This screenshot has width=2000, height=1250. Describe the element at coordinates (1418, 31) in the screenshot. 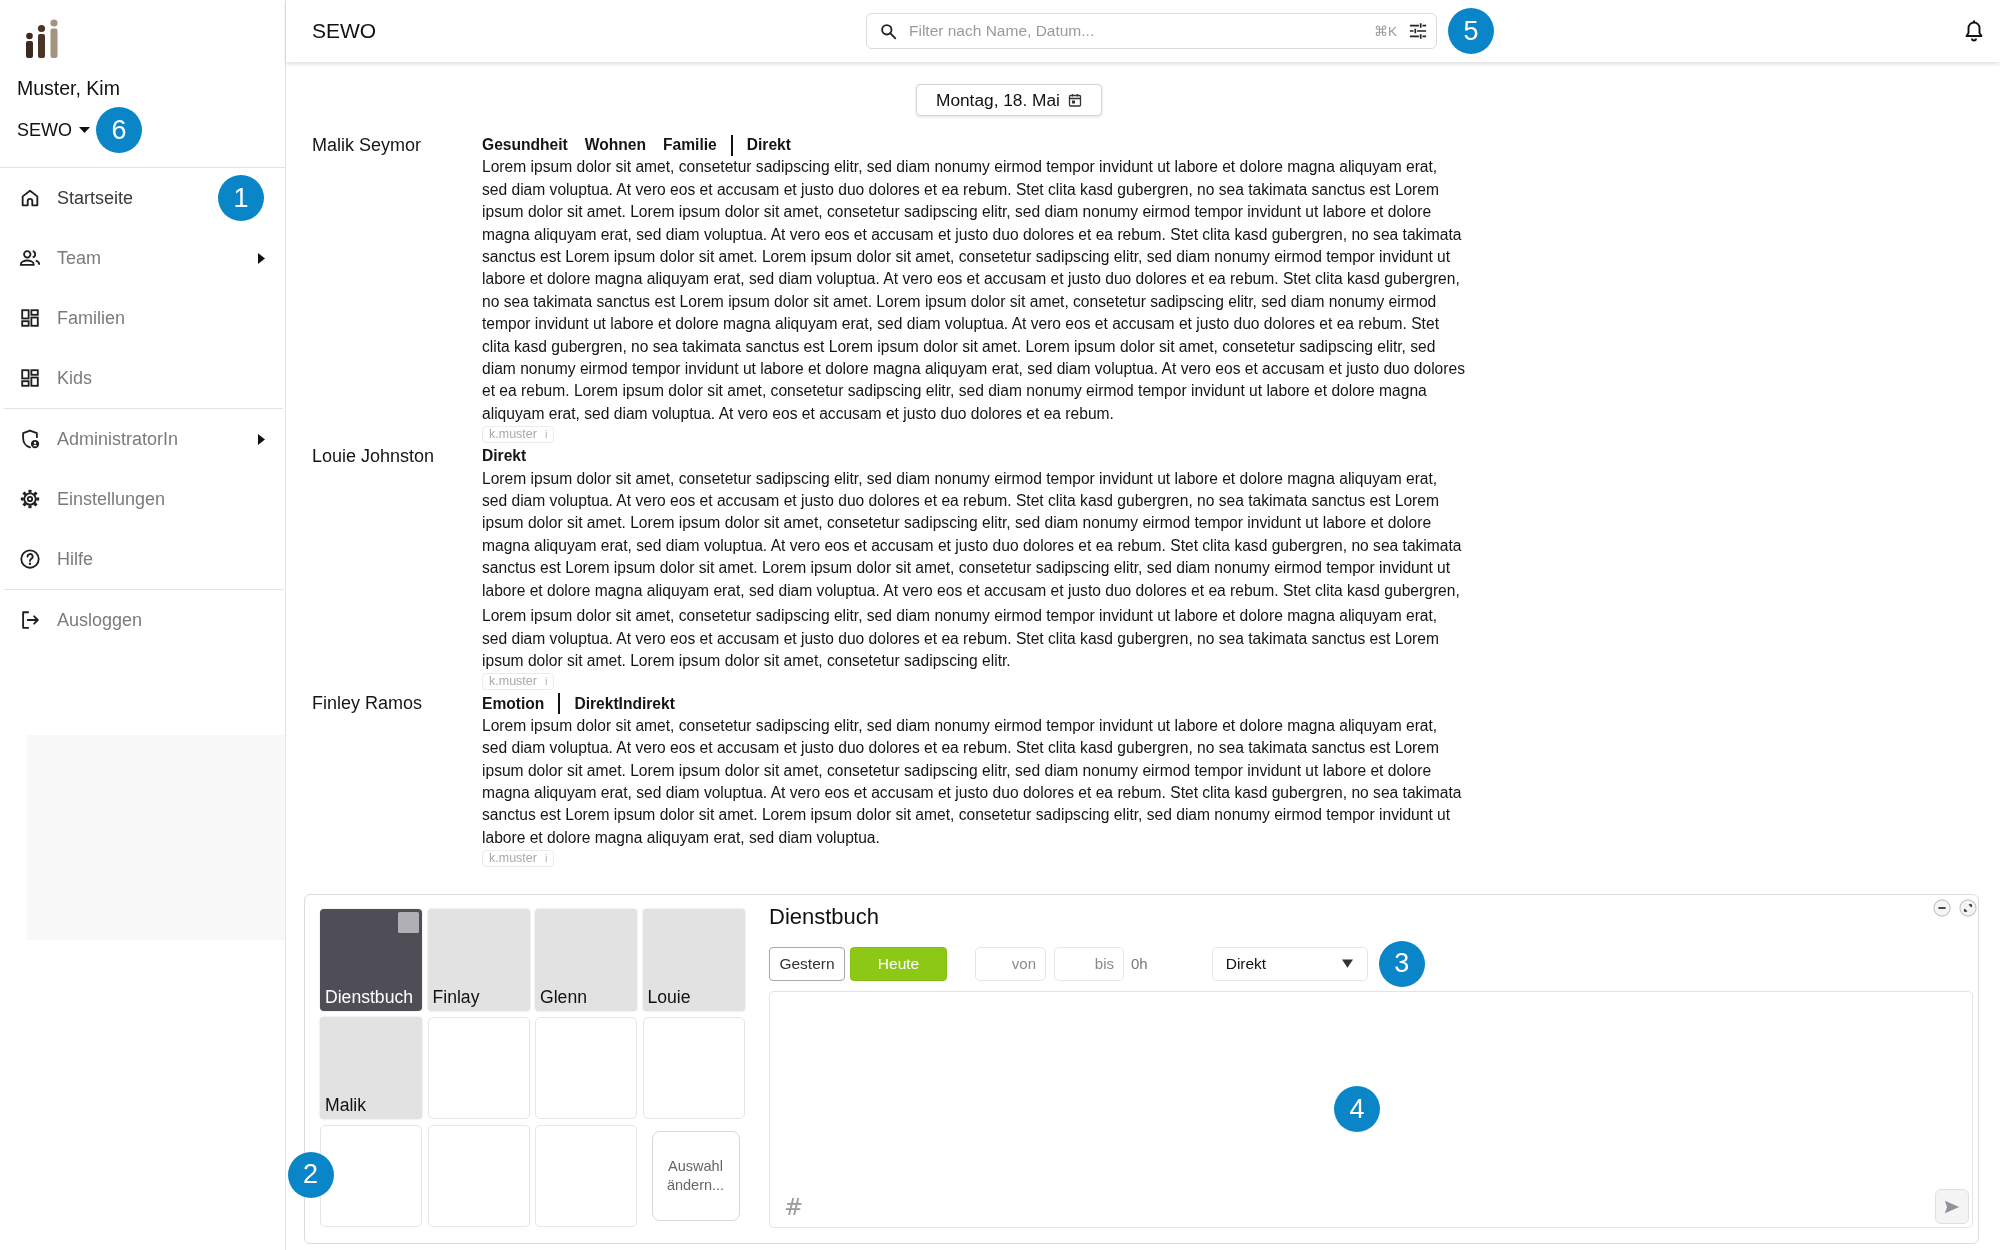

I see `sliders-icon` at that location.